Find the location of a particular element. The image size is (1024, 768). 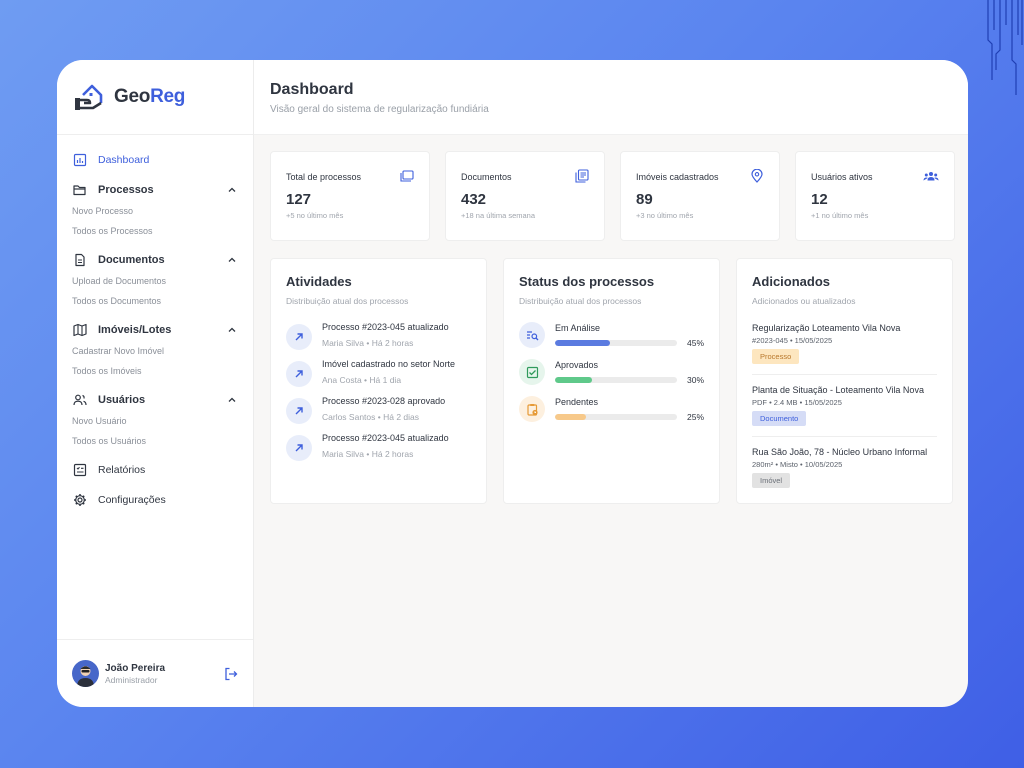

added-title: Regularização Loteamento Vila Nova is located at coordinates (826, 328).